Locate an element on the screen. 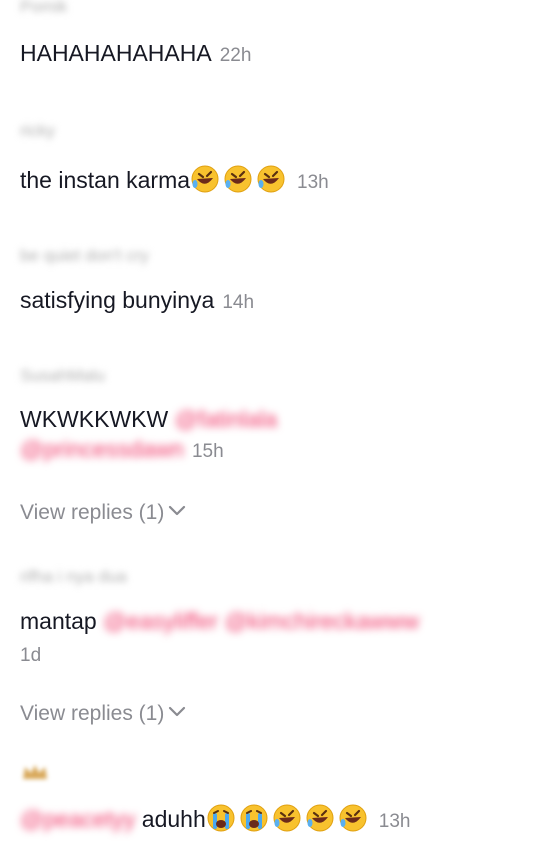 This screenshot has width=539, height=848. comment: ricky the instan karma 13h is located at coordinates (274, 159).